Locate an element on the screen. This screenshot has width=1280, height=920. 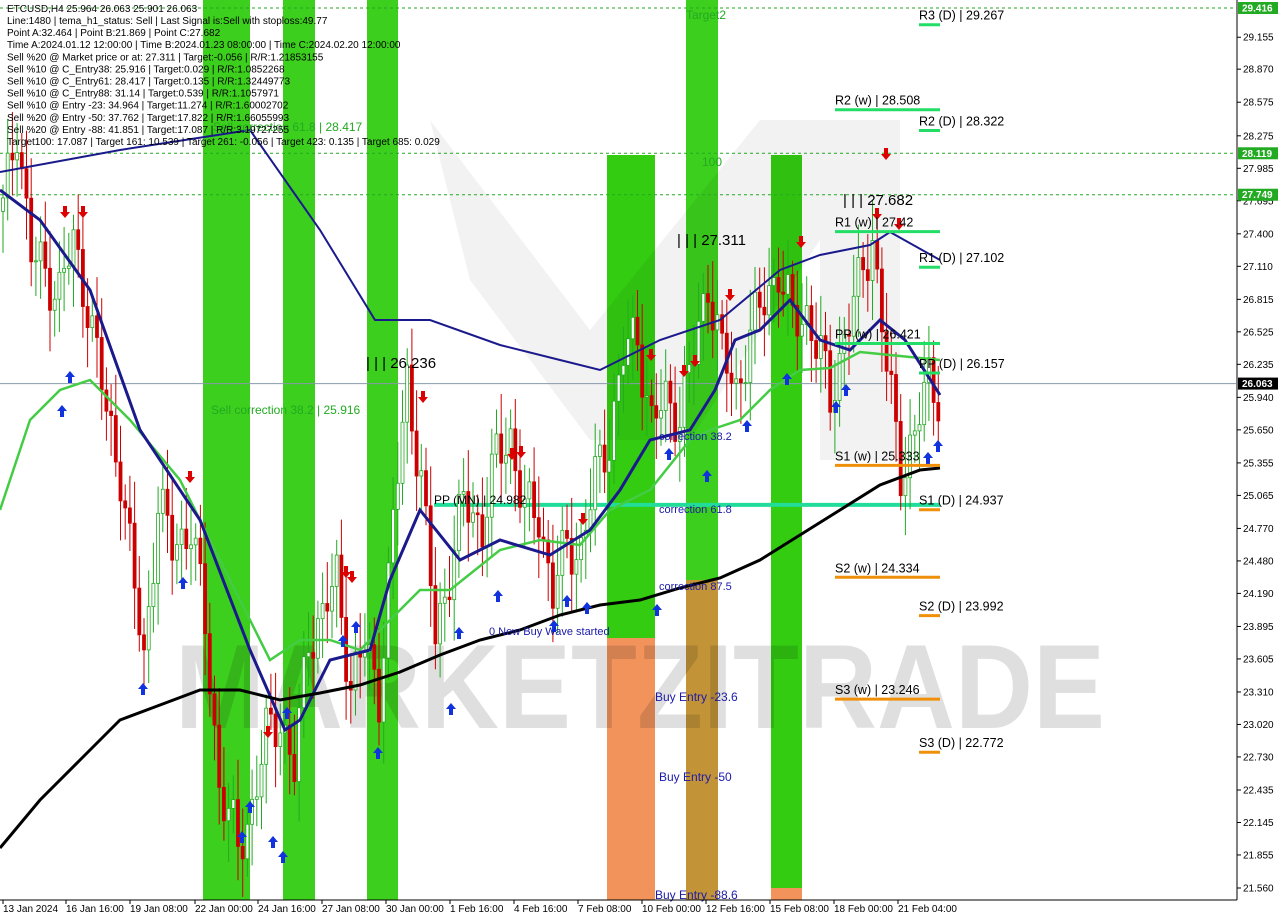
y-tick-label: 21.855 is located at coordinates (1258, 855).